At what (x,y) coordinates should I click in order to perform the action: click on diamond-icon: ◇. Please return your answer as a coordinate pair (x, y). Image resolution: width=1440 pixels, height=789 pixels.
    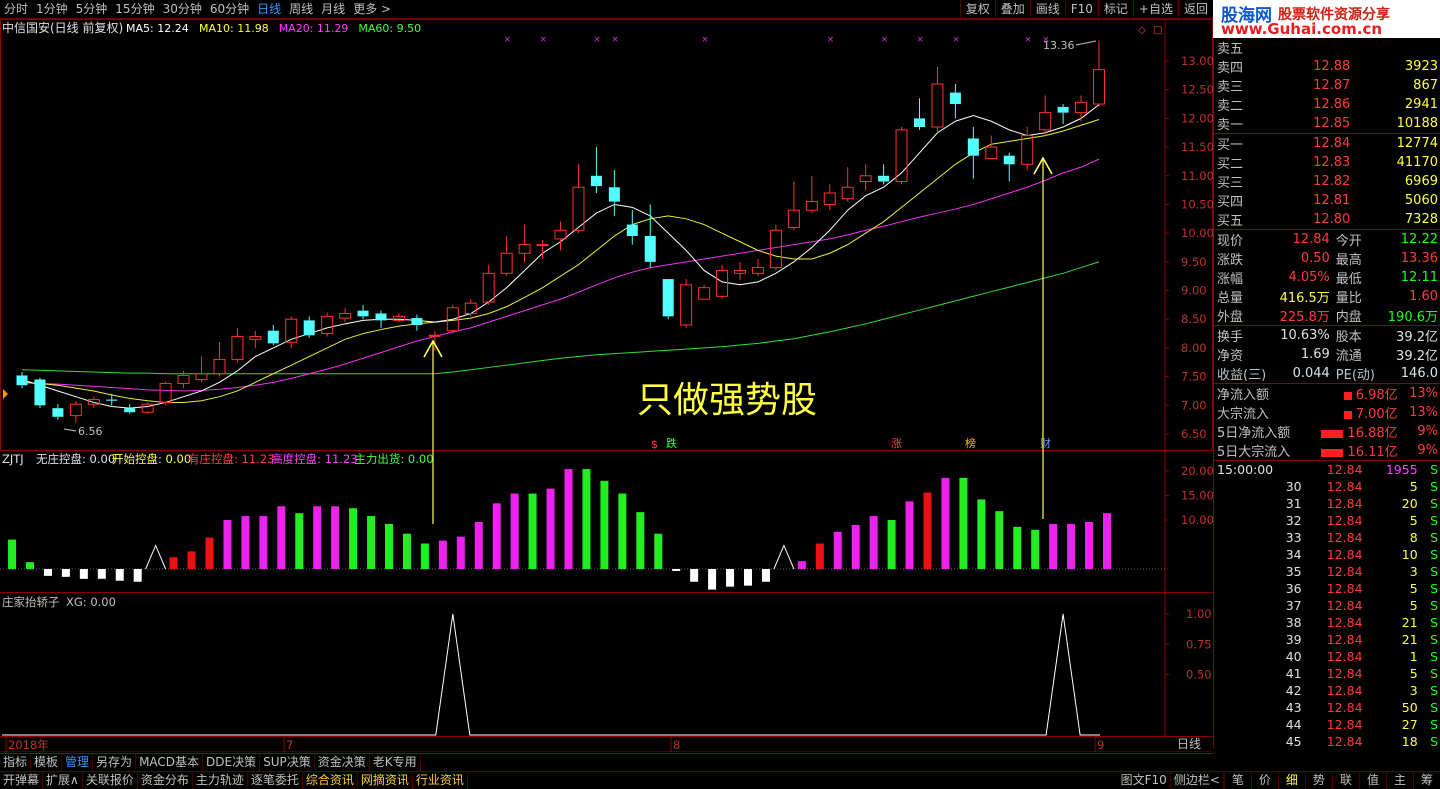
    Looking at the image, I should click on (1142, 30).